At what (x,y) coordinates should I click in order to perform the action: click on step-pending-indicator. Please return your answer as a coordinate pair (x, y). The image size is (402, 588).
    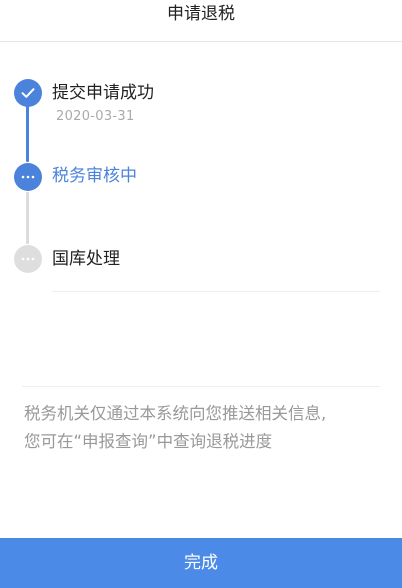
    Looking at the image, I should click on (28, 259).